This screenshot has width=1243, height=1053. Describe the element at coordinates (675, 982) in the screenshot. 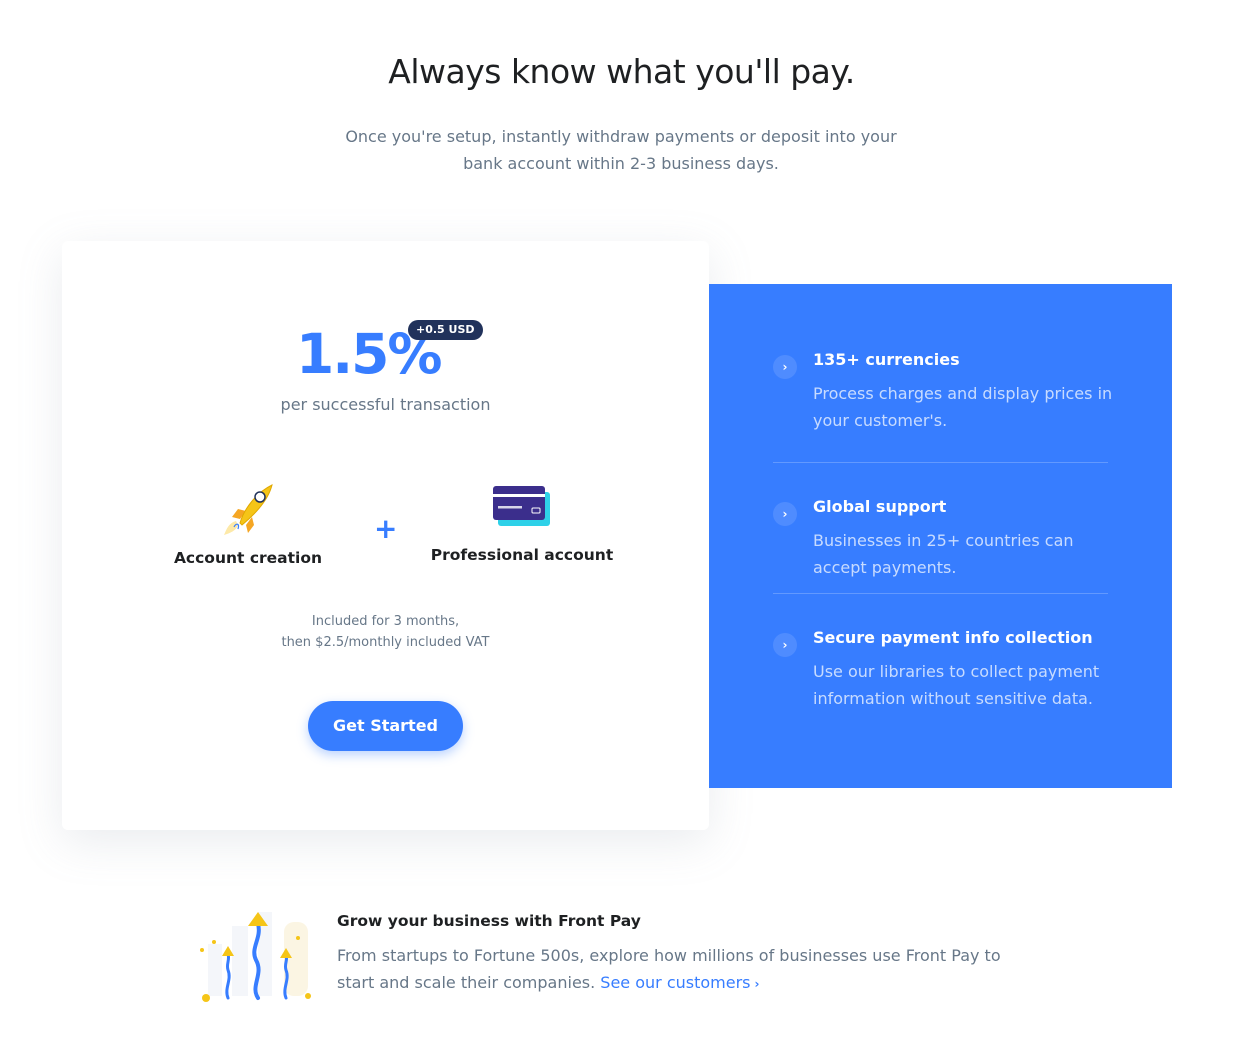

I see `link-label: See our customers` at that location.